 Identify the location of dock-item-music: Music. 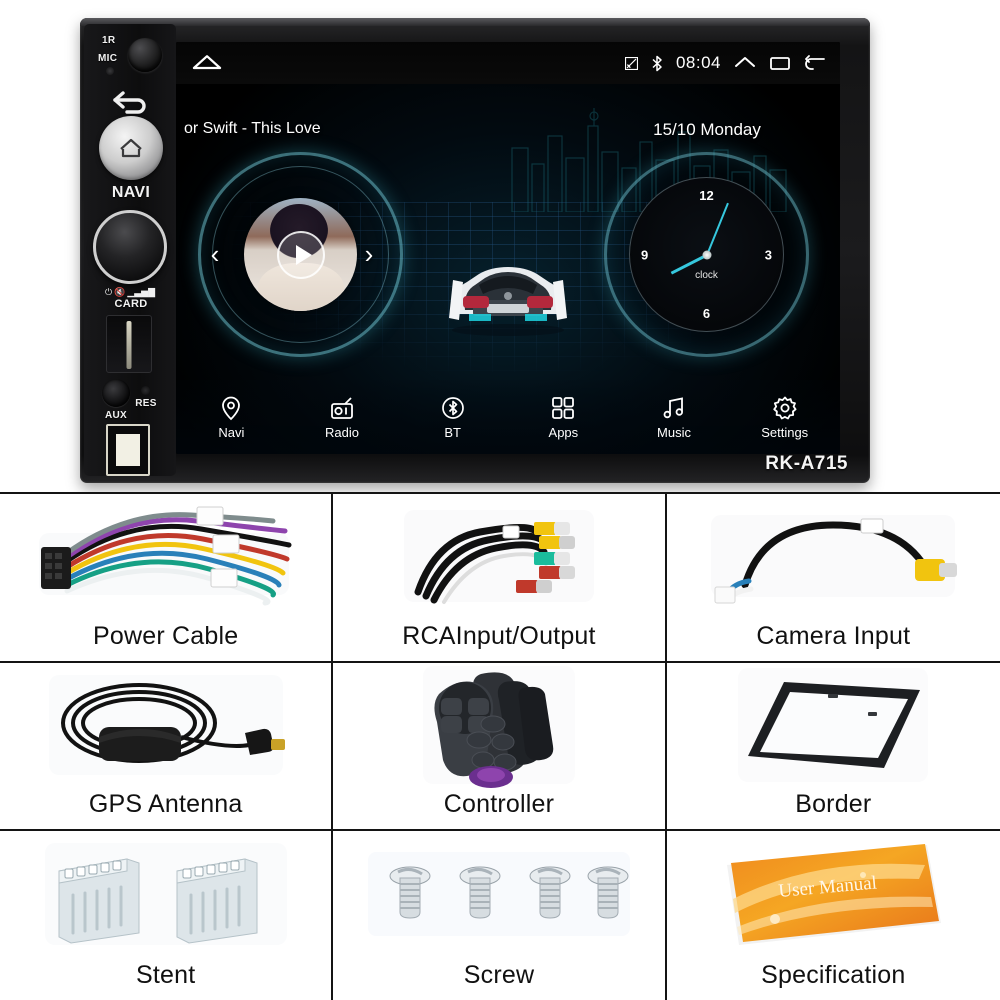
(674, 417).